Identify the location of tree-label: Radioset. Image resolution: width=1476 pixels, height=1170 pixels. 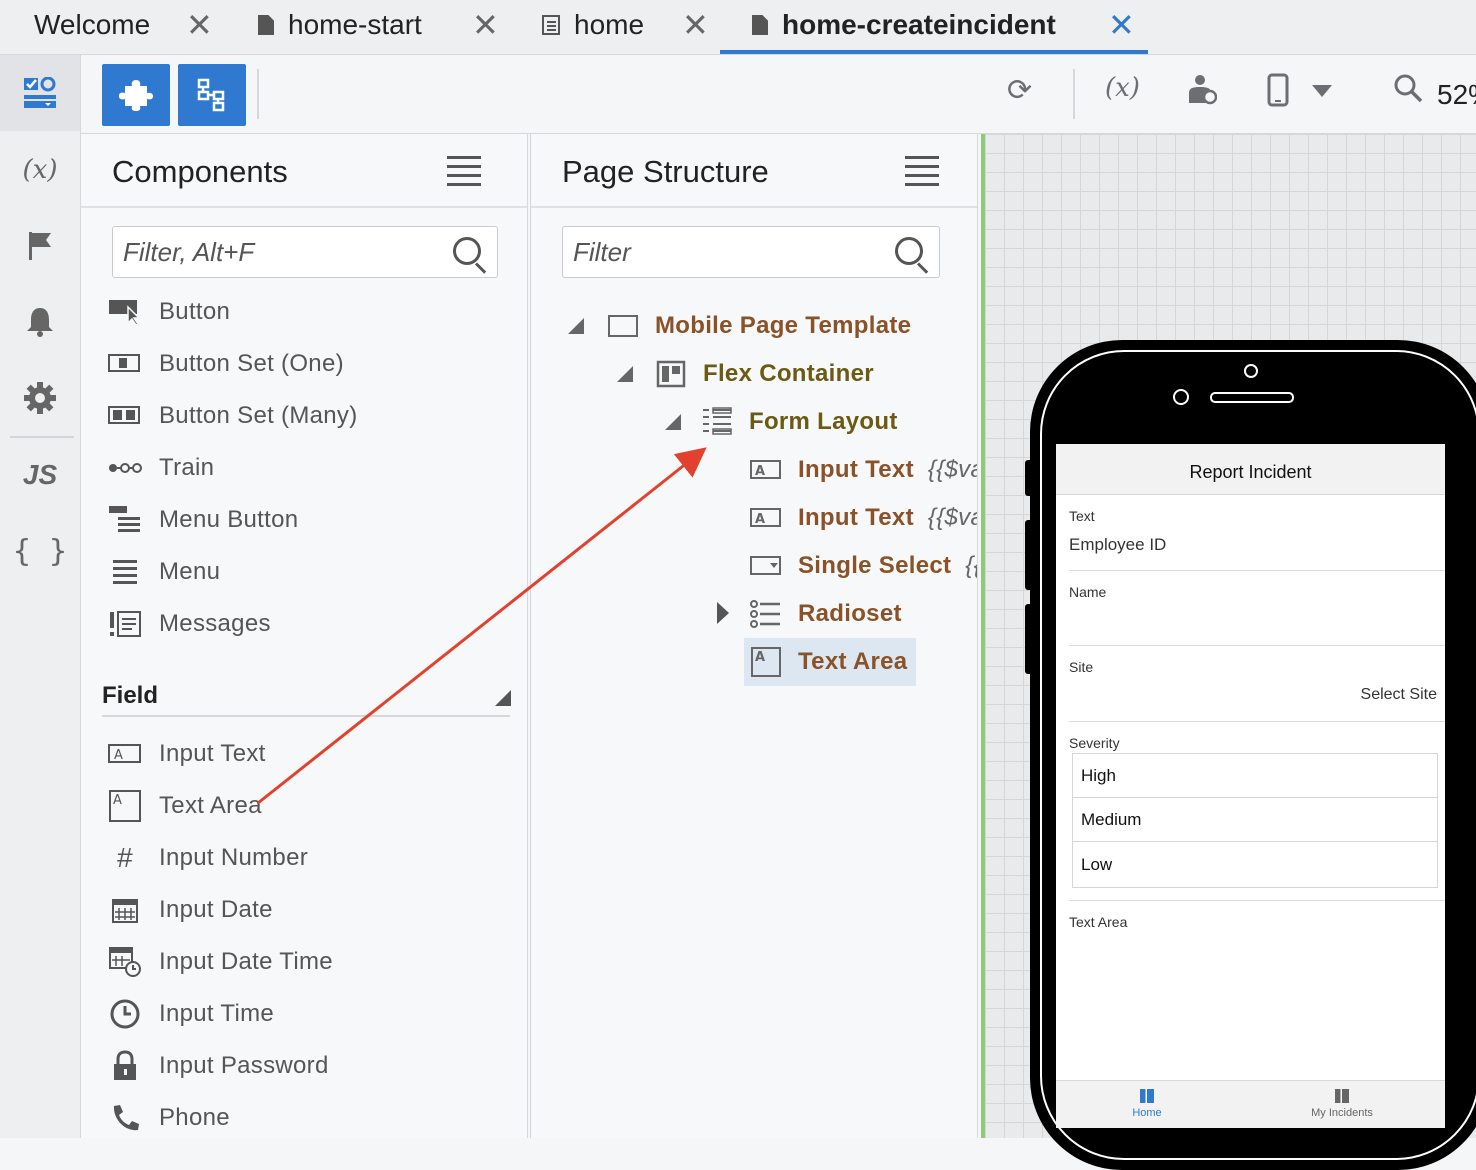
(850, 613).